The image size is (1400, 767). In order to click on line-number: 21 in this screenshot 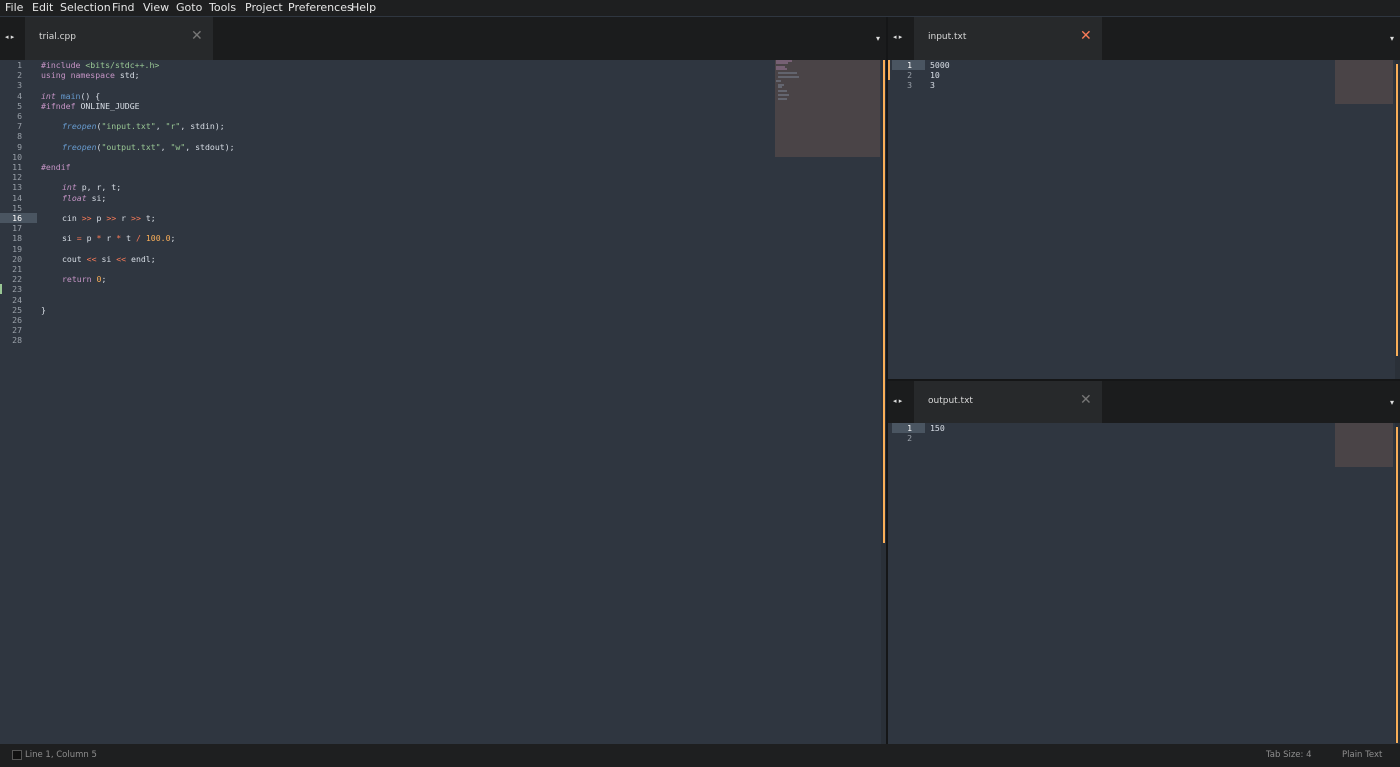, I will do `click(17, 269)`.